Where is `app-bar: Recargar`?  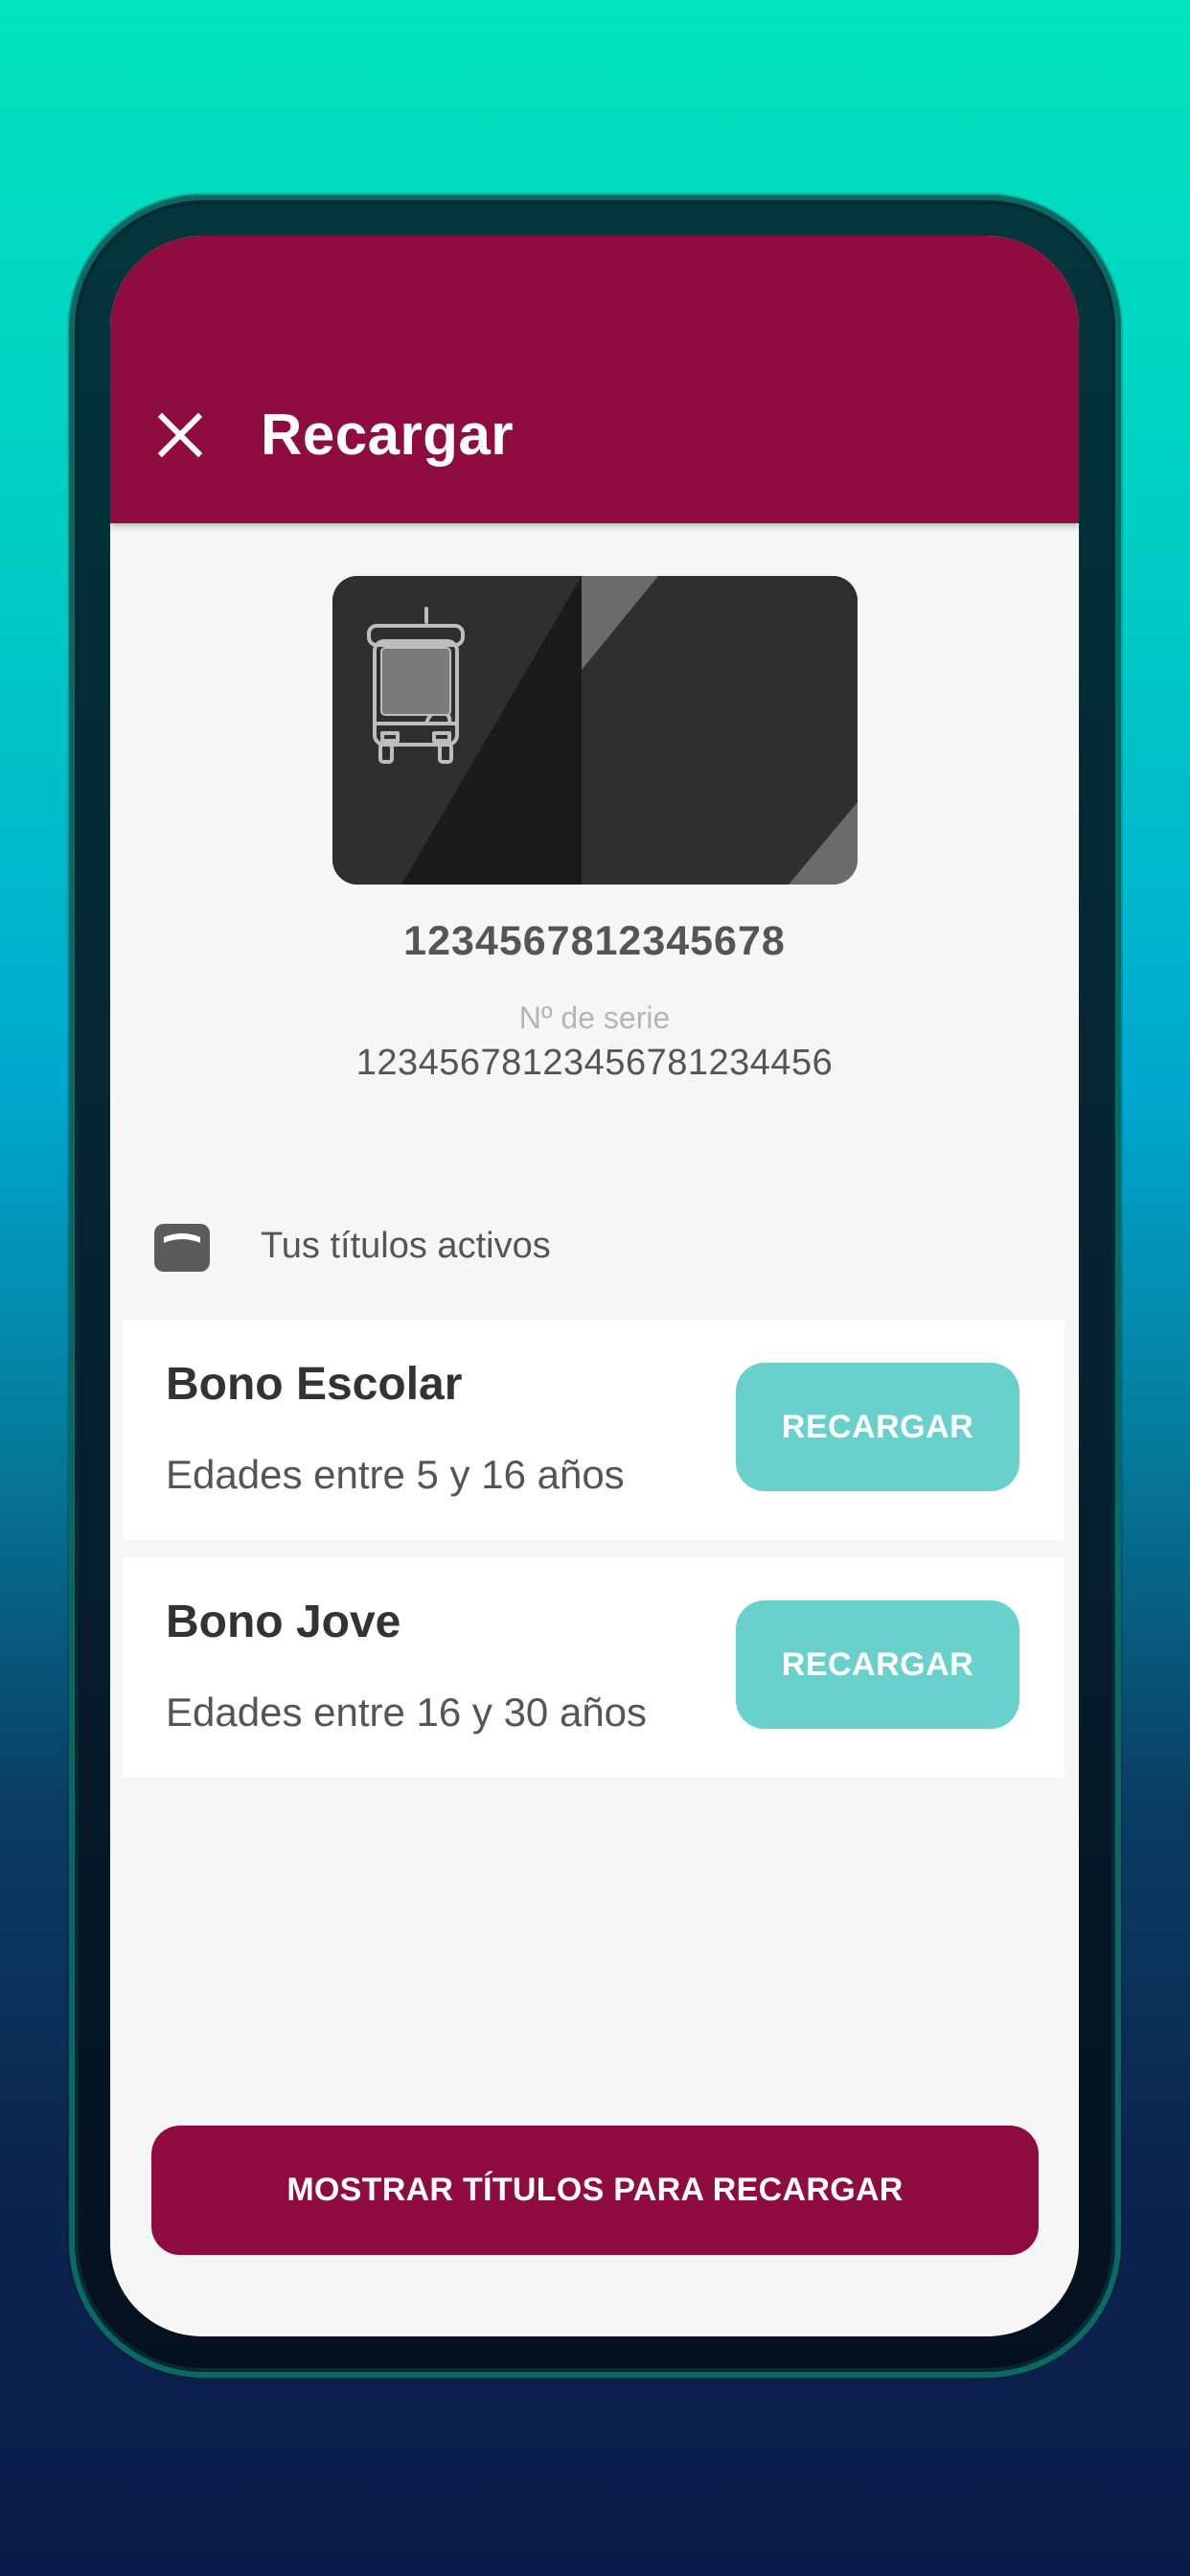
app-bar: Recargar is located at coordinates (594, 379).